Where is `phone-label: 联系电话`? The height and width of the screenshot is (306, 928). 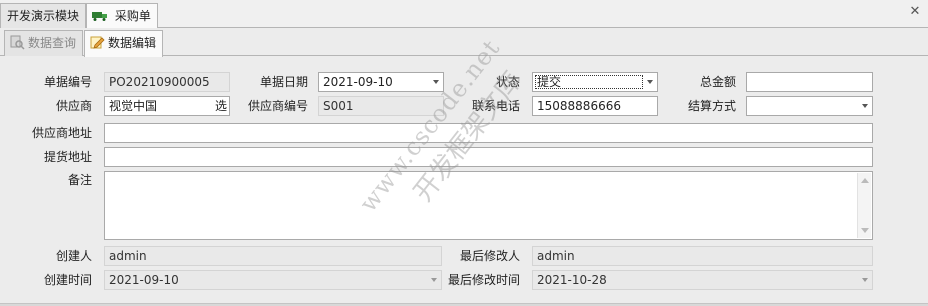 phone-label: 联系电话 is located at coordinates (495, 106).